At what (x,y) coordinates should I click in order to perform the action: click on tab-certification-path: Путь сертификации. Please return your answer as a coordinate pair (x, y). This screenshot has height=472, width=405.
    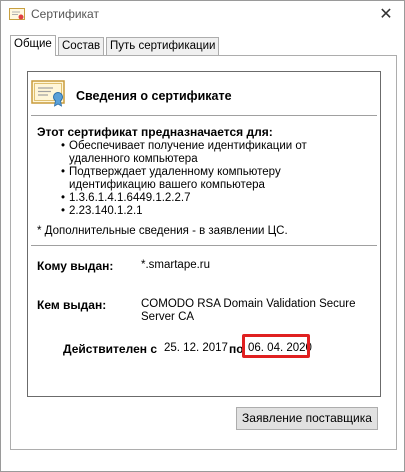
    Looking at the image, I should click on (163, 46).